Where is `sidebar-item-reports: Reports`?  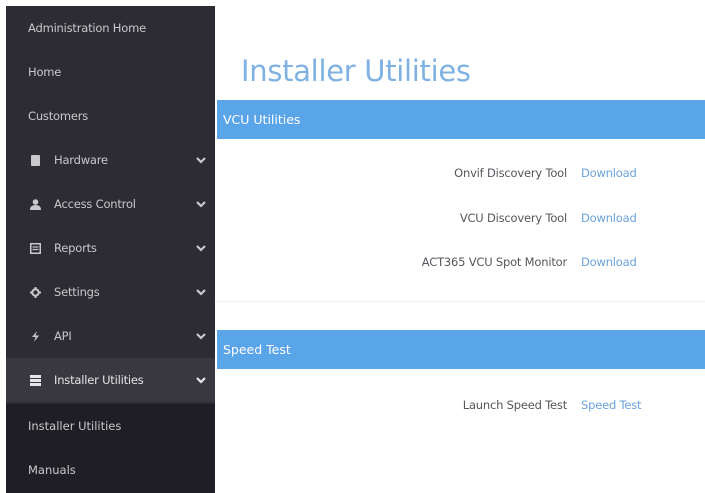 sidebar-item-reports: Reports is located at coordinates (110, 248).